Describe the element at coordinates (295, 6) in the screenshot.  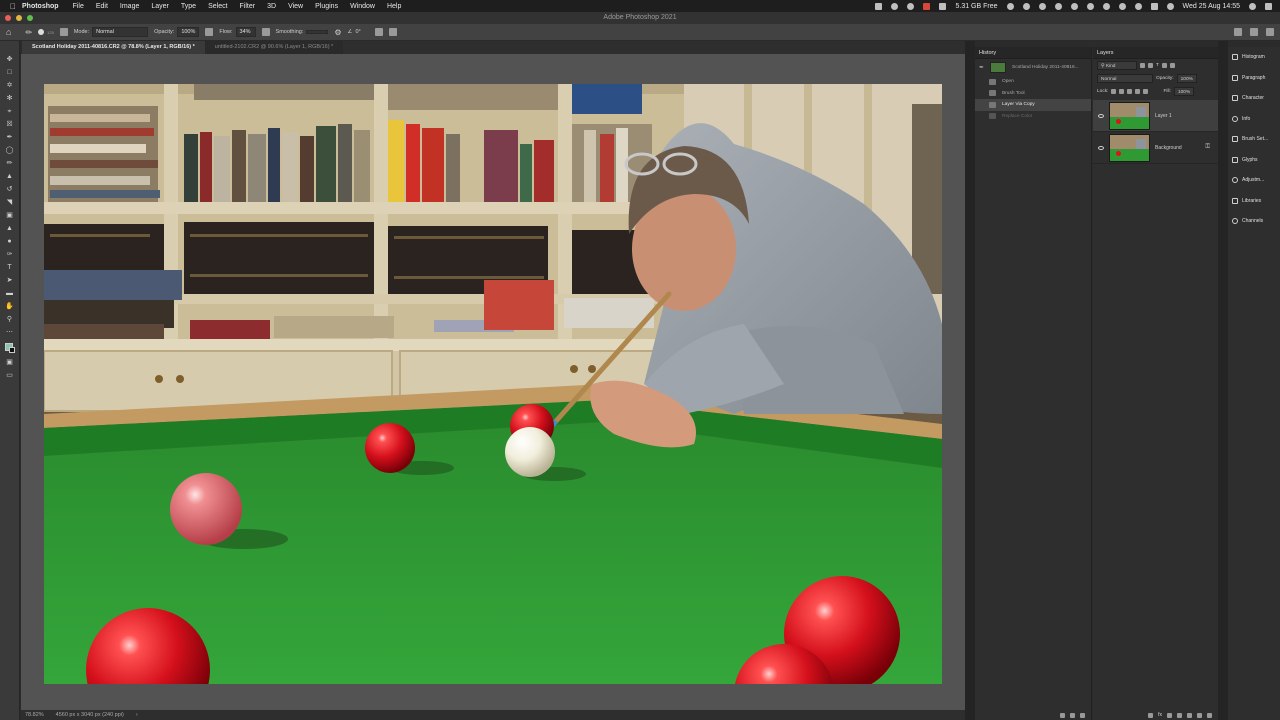
I see `menu-view: View` at that location.